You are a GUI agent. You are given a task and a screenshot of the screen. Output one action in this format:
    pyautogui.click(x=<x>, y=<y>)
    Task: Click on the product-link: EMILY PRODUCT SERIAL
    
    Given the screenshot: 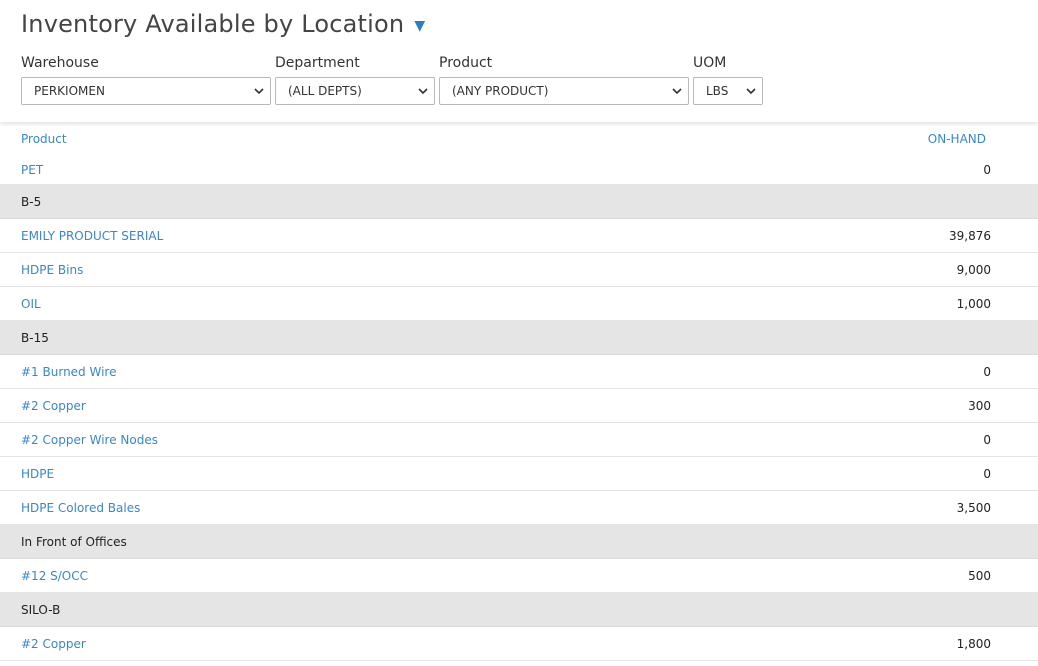 What is the action you would take?
    pyautogui.click(x=92, y=236)
    